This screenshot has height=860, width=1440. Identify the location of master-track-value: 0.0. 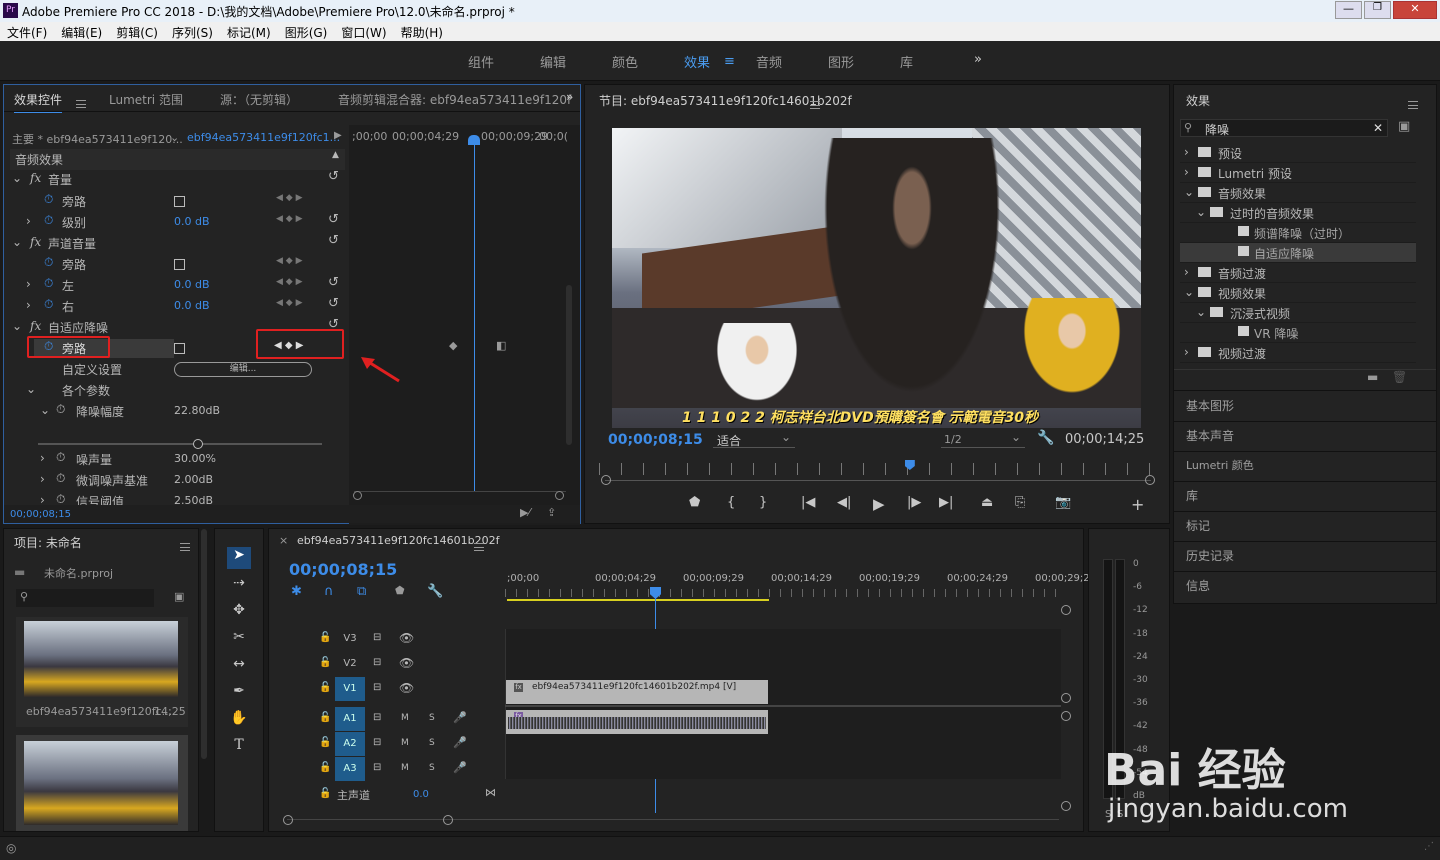
(421, 794).